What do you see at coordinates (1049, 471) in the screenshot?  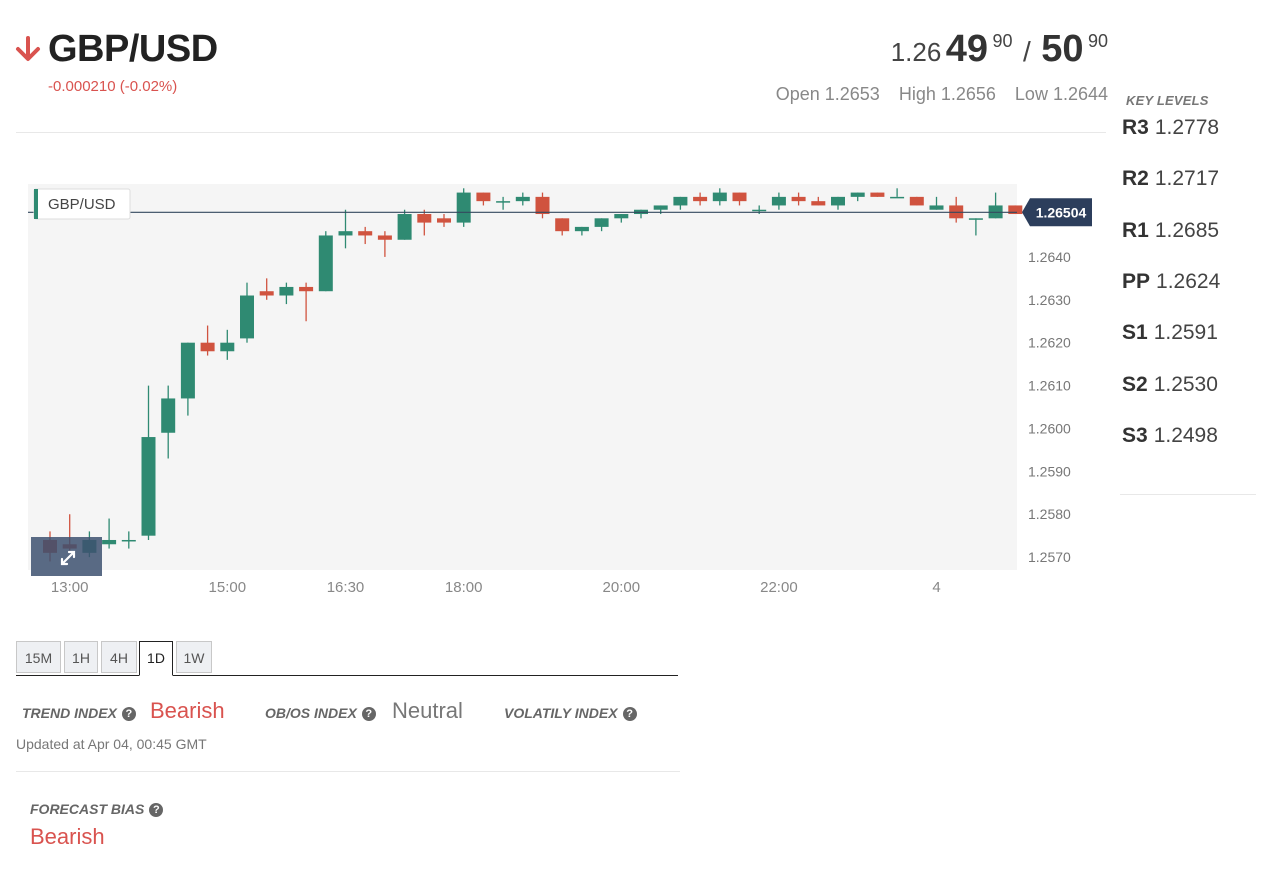 I see `y-tick-label: 1.2590` at bounding box center [1049, 471].